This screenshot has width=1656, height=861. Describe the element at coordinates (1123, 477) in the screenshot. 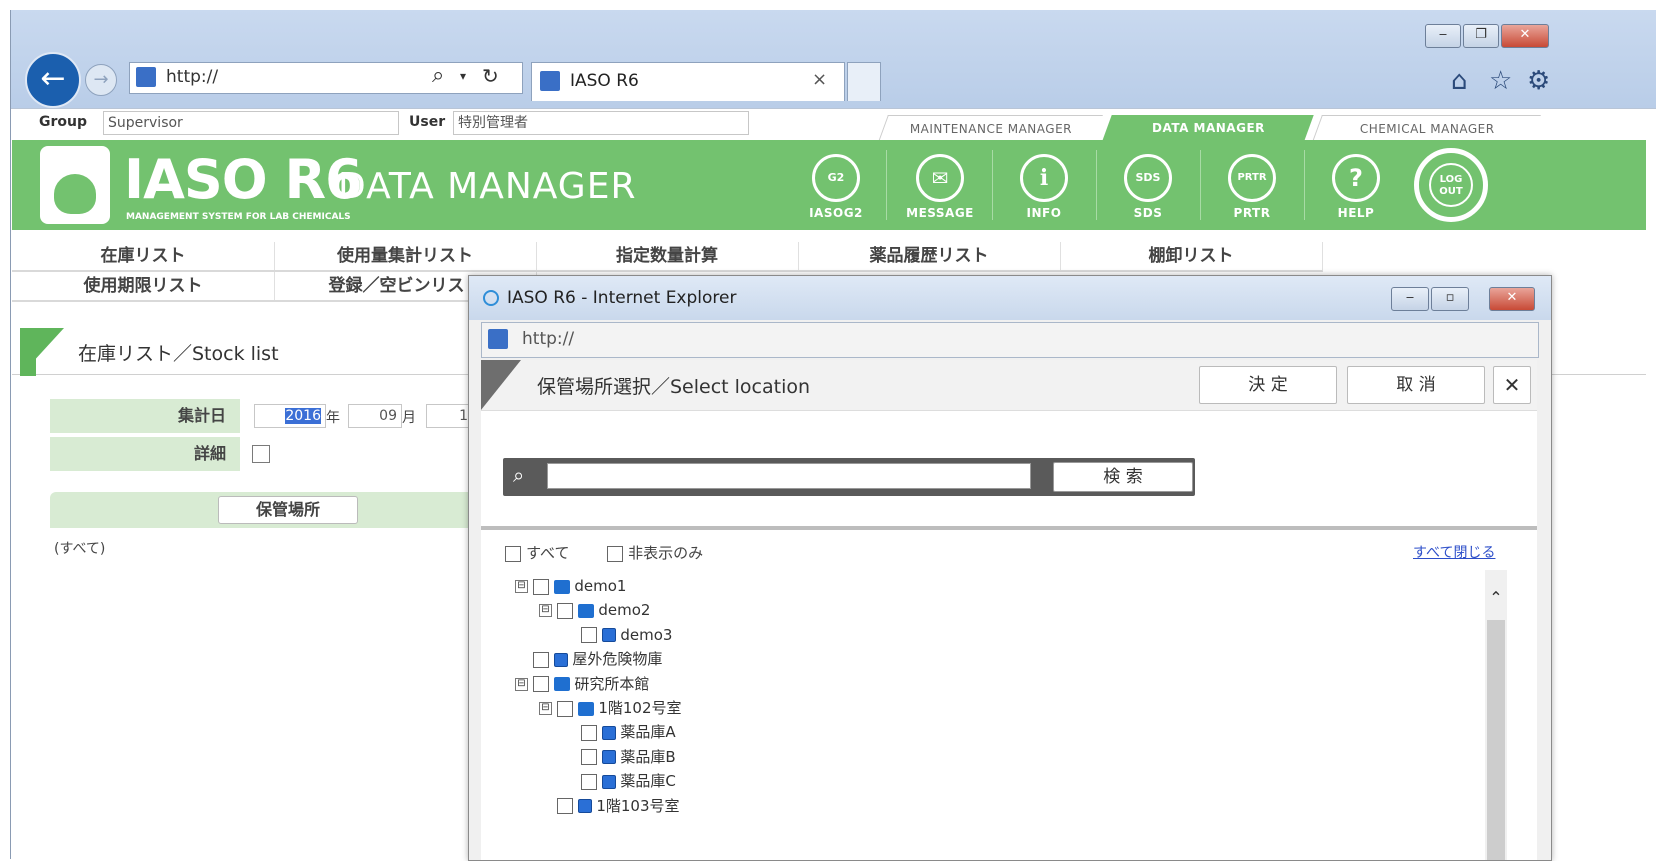

I see `search-button: 検 索` at that location.